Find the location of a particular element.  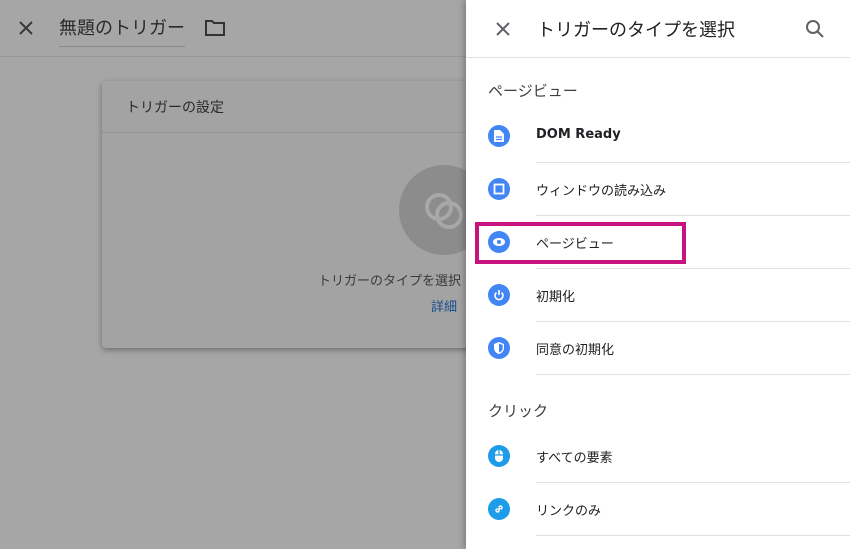

trigger-item-initialization: 初期化 is located at coordinates (658, 295).